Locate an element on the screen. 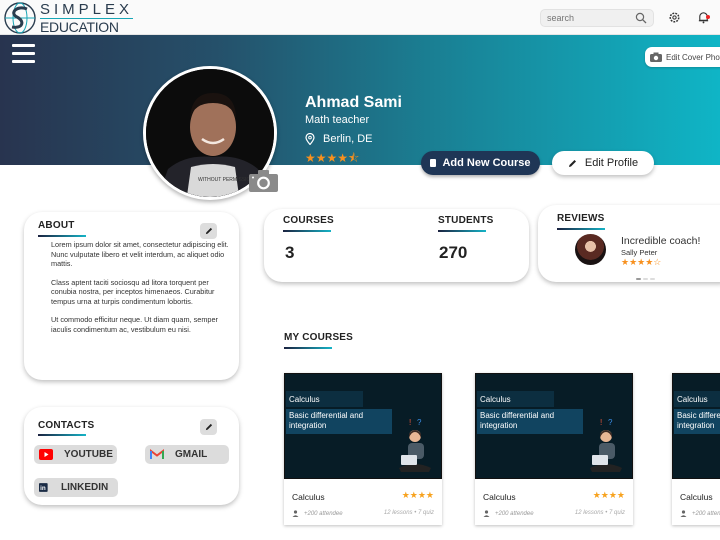 This screenshot has width=720, height=540. location-text: Berlin, DE is located at coordinates (348, 139).